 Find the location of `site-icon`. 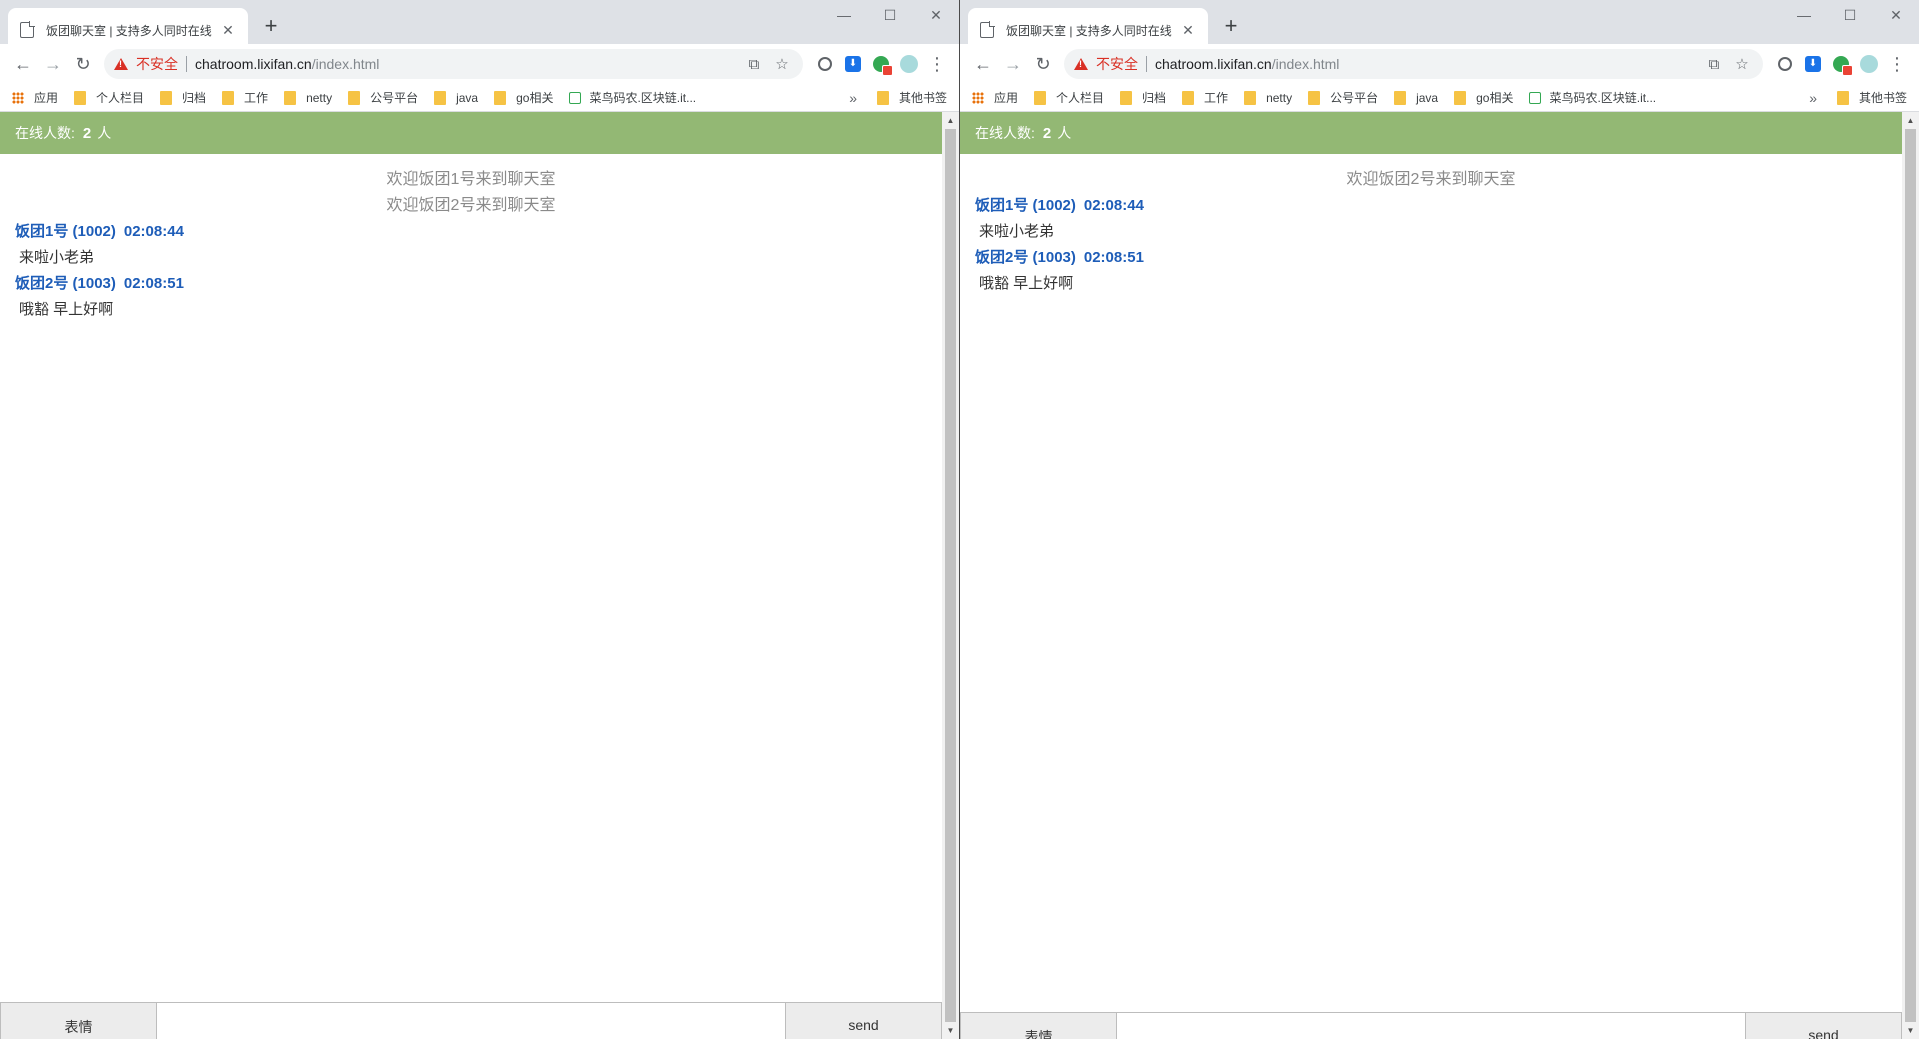

site-icon is located at coordinates (575, 97).